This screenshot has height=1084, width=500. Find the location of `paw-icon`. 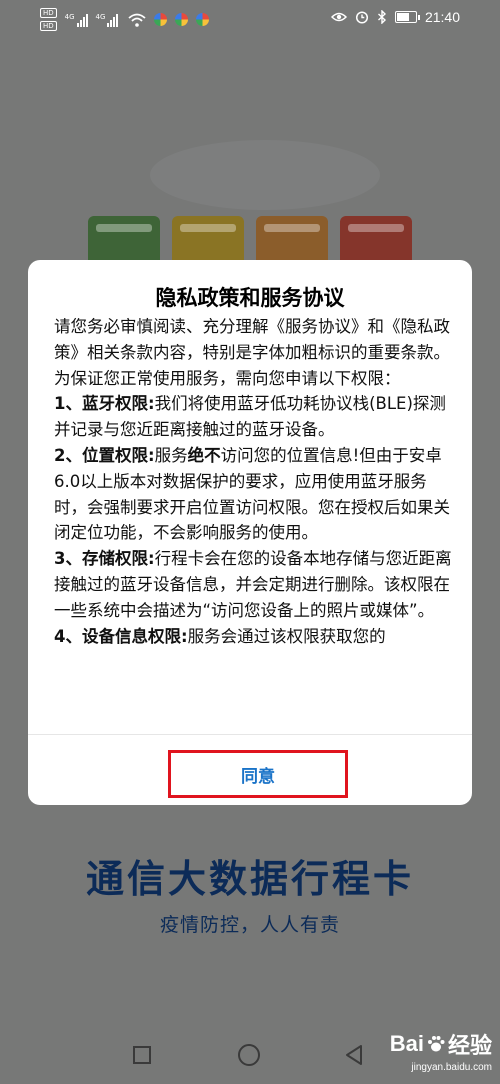

paw-icon is located at coordinates (436, 1044).